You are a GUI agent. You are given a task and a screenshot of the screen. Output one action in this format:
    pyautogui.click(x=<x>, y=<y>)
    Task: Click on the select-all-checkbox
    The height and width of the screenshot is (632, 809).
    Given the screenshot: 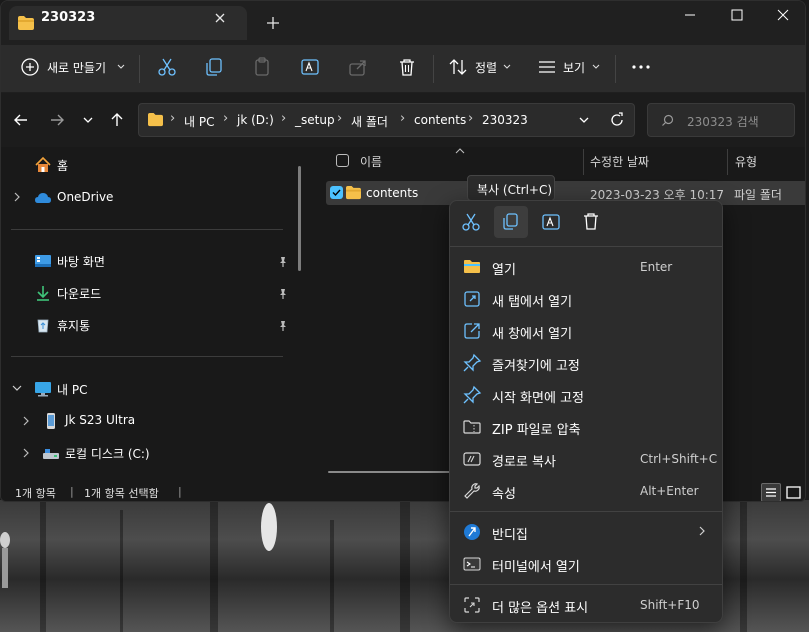 What is the action you would take?
    pyautogui.click(x=342, y=160)
    